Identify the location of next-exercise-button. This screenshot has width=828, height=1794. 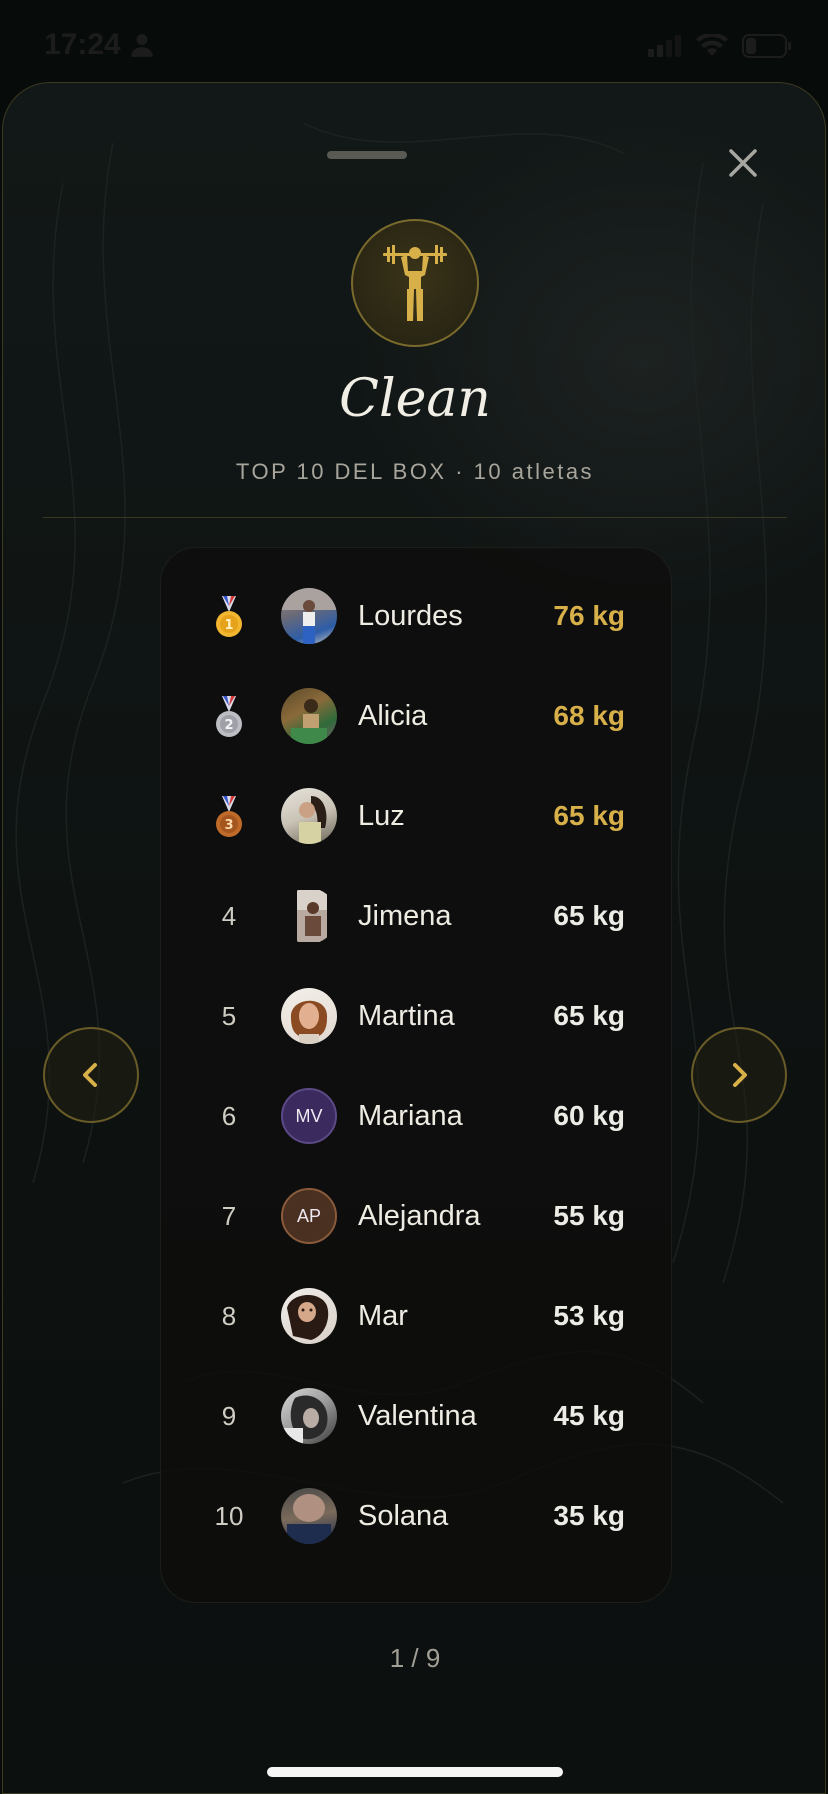
(739, 1075).